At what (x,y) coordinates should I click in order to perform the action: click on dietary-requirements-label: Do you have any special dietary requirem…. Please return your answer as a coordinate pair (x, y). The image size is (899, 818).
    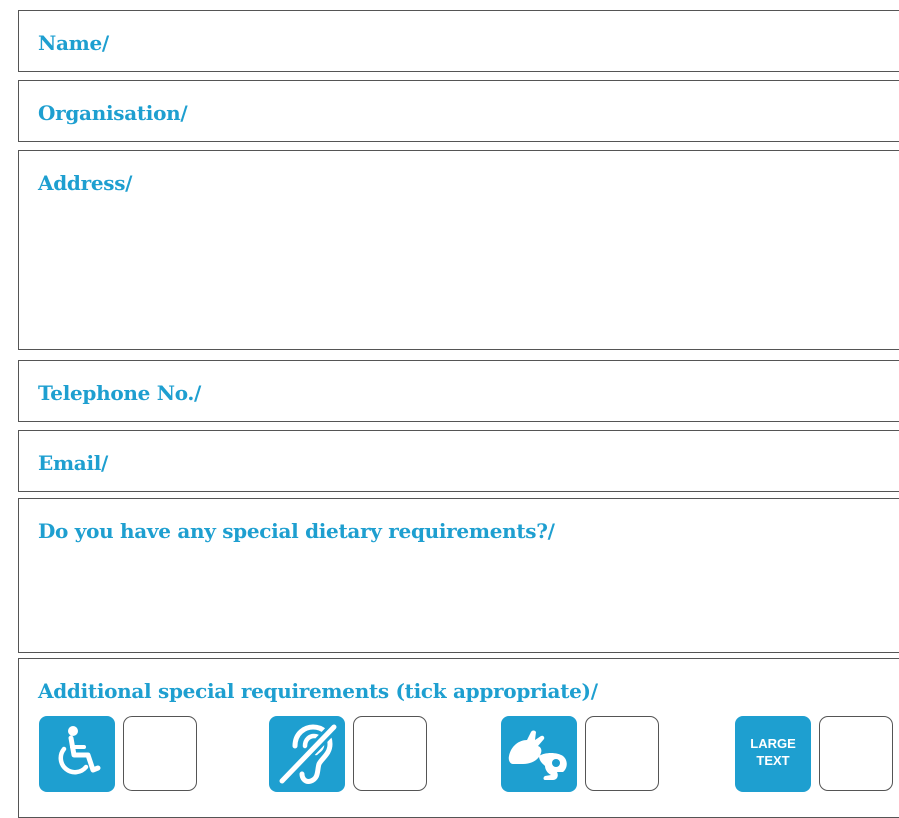
    Looking at the image, I should click on (296, 531).